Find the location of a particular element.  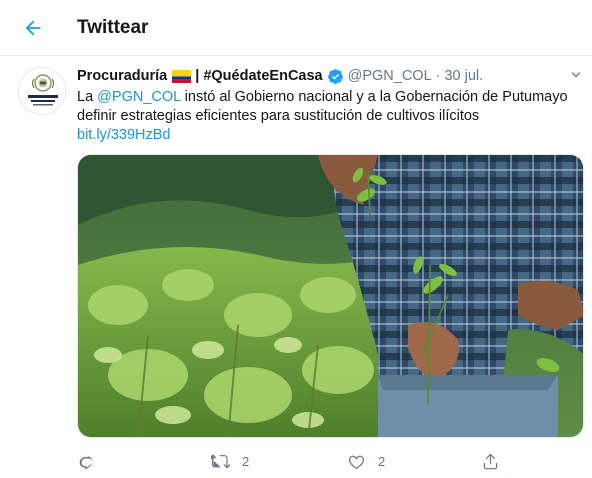

avatar is located at coordinates (42, 91).